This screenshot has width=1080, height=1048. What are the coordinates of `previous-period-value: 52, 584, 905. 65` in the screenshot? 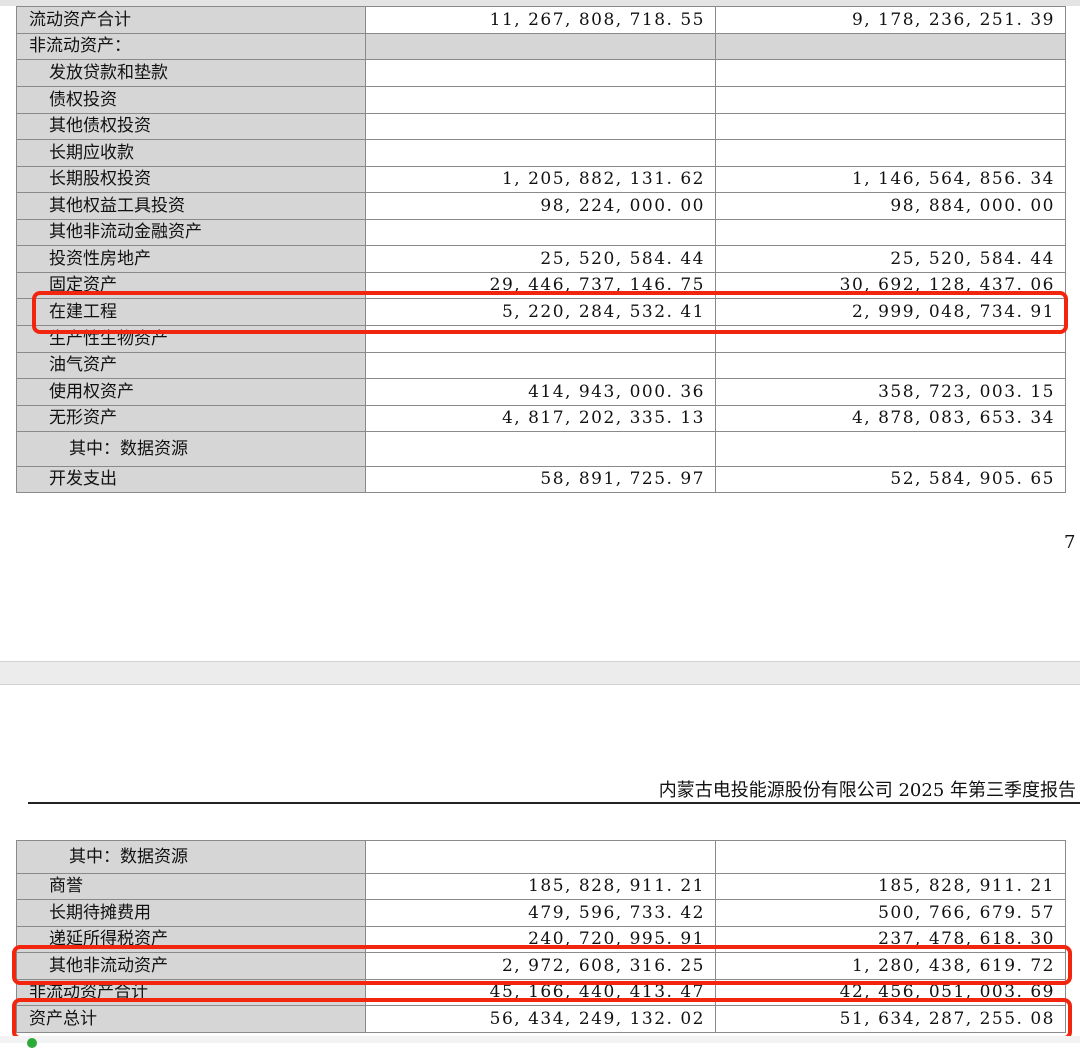 It's located at (890, 479).